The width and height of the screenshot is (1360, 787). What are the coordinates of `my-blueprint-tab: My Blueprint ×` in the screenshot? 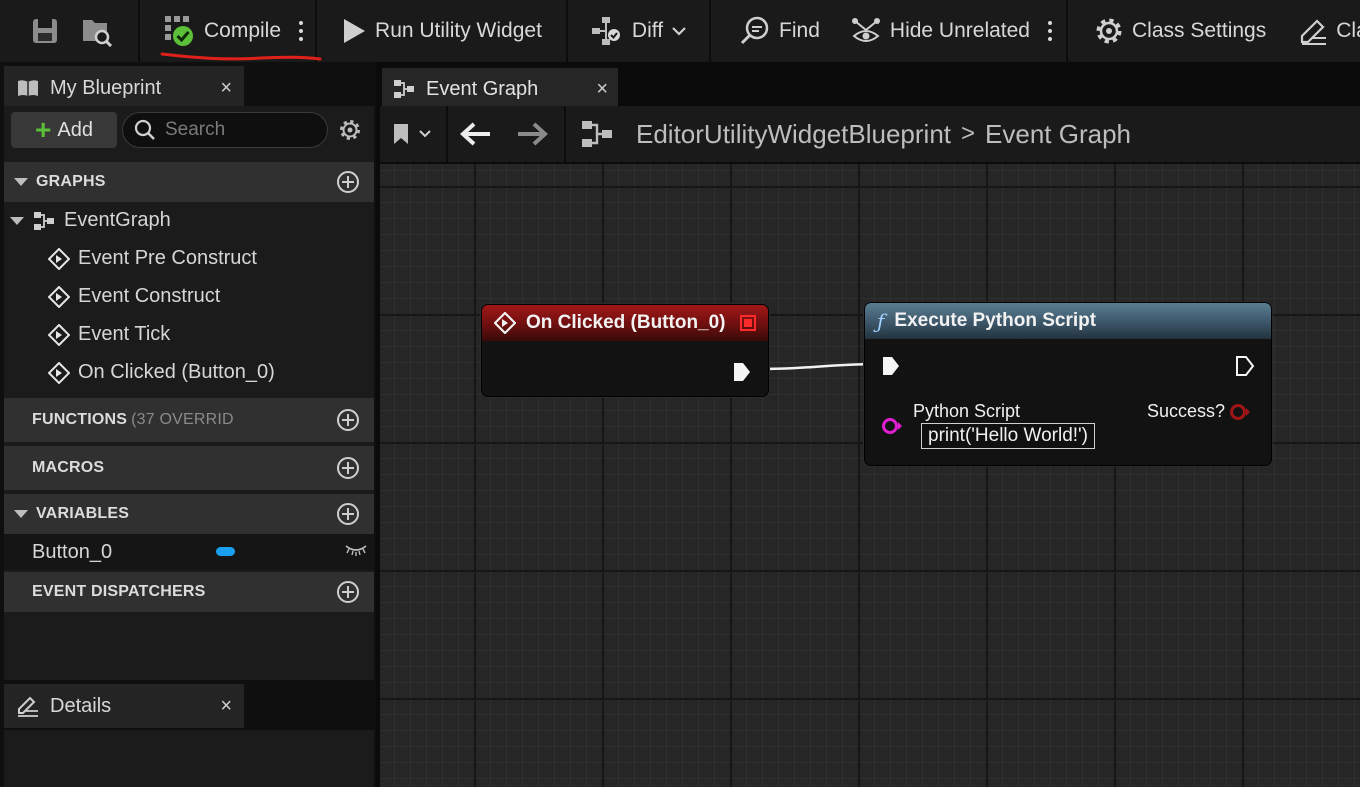 It's located at (124, 88).